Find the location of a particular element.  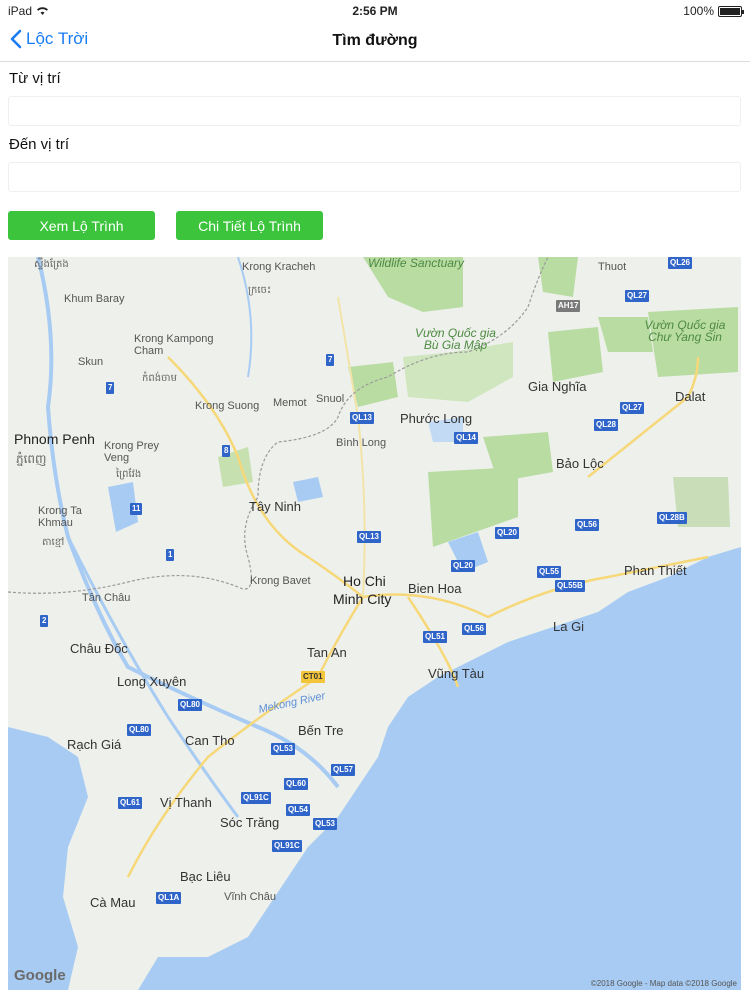

gulf-area is located at coordinates (48, 858).